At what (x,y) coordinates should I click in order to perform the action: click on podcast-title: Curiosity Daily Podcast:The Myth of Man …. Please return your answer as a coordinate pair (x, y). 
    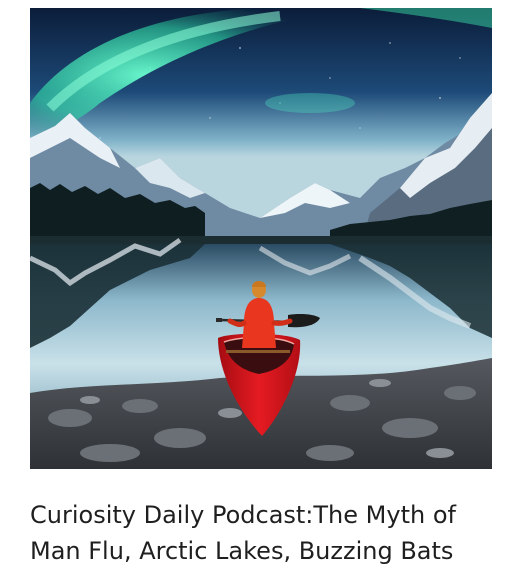
    Looking at the image, I should click on (270, 533).